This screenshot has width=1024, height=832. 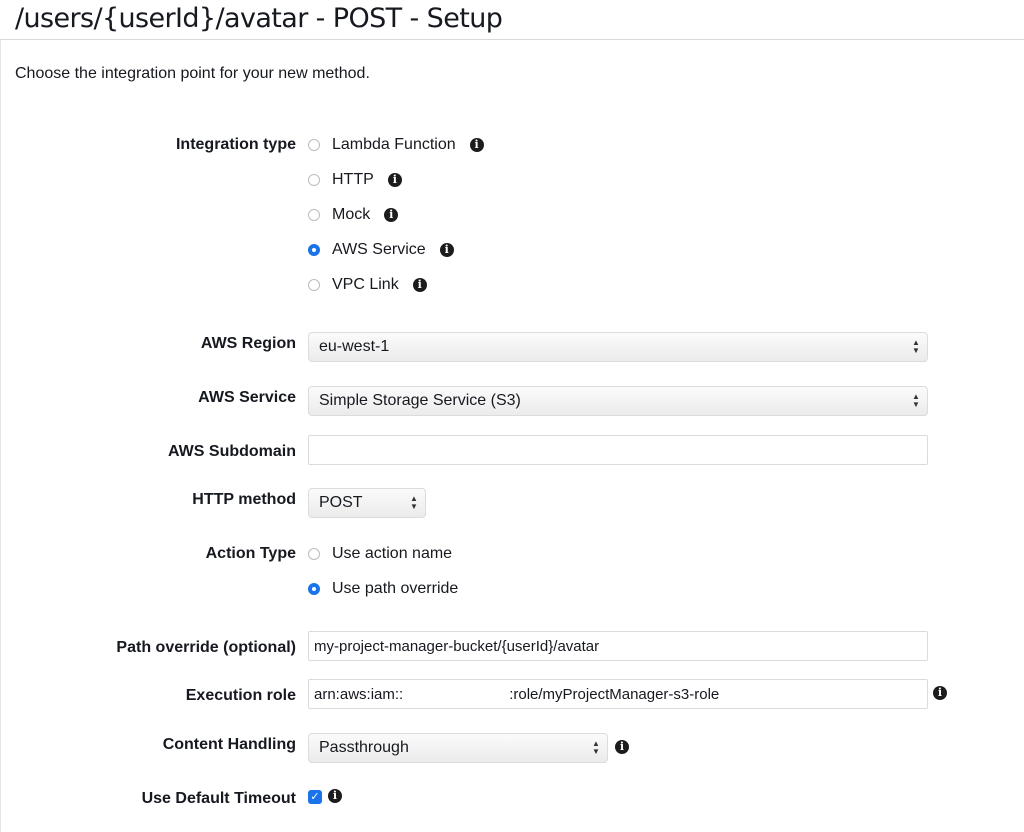 What do you see at coordinates (244, 499) in the screenshot?
I see `http-method-label: HTTP method` at bounding box center [244, 499].